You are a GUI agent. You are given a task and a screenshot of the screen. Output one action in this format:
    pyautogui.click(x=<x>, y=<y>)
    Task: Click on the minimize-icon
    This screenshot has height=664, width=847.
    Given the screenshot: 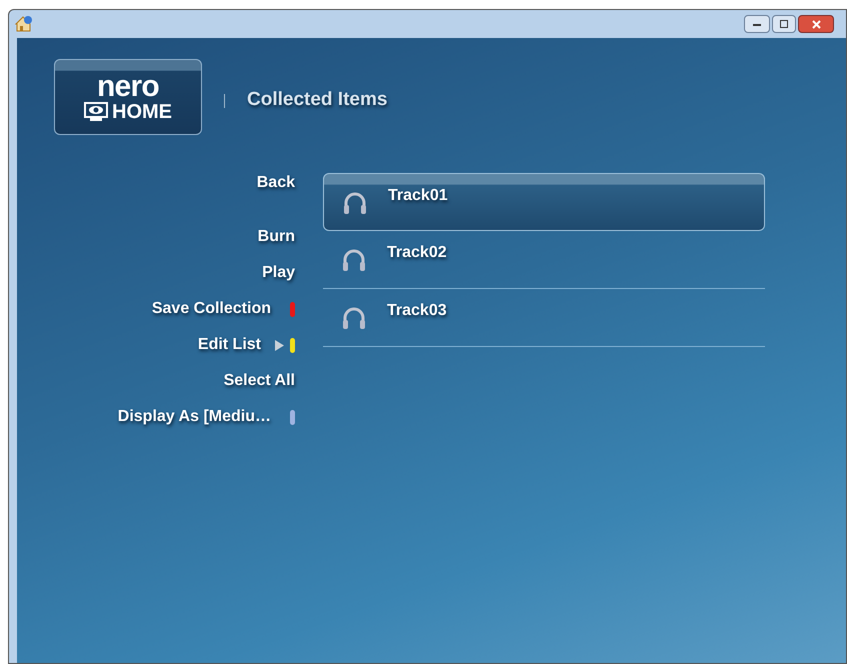 What is the action you would take?
    pyautogui.click(x=757, y=24)
    